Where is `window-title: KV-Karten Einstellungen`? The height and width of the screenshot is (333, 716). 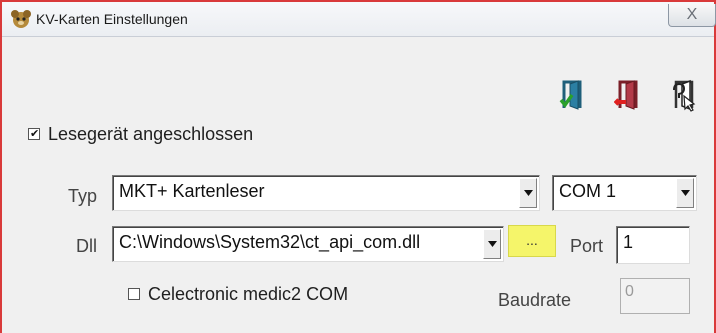 window-title: KV-Karten Einstellungen is located at coordinates (112, 19).